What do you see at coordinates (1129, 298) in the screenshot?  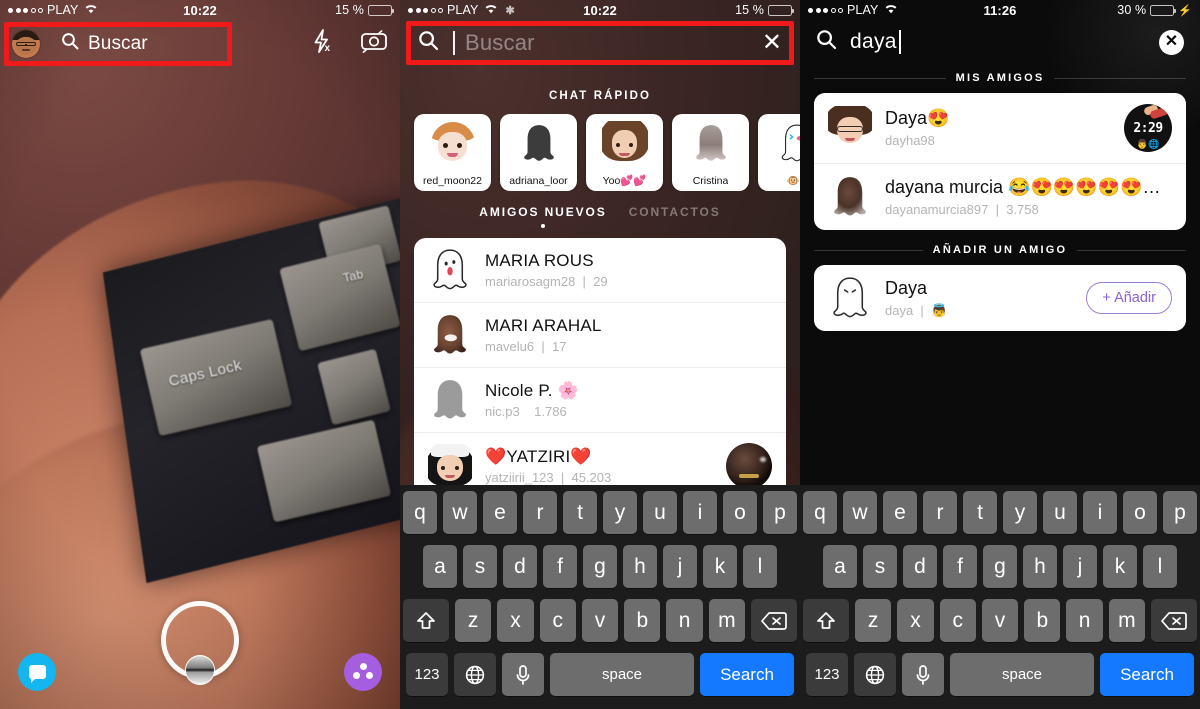 I see `add-friend-button: + Añadir` at bounding box center [1129, 298].